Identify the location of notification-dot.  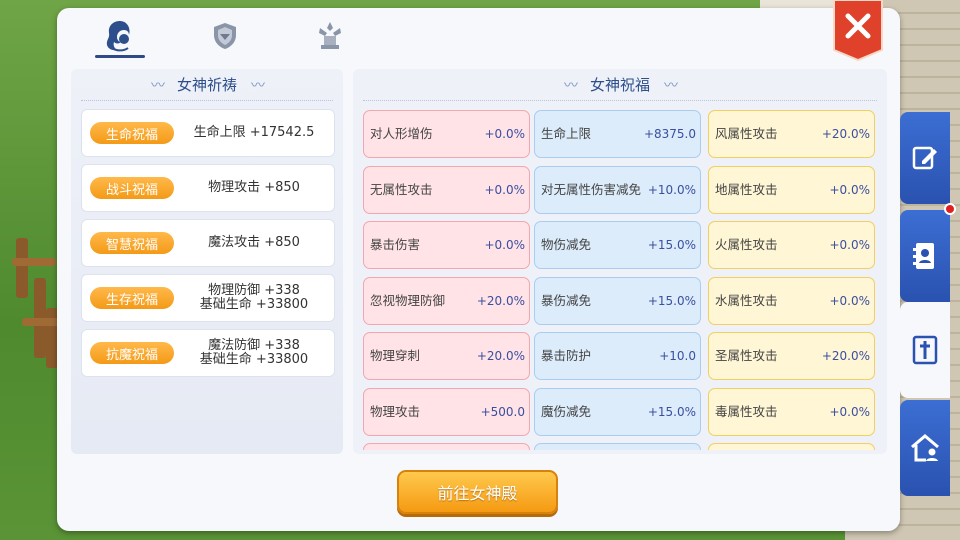
(950, 209).